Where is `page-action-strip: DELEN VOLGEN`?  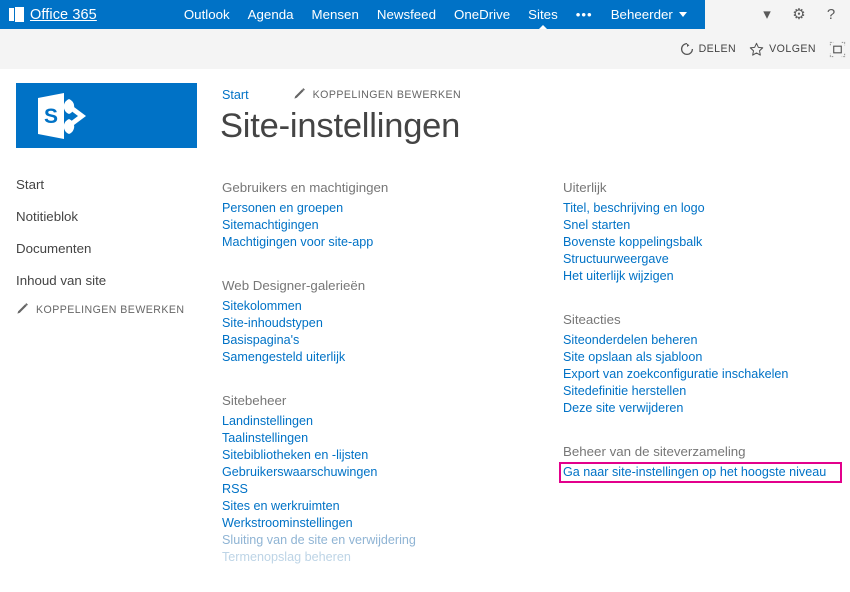
page-action-strip: DELEN VOLGEN is located at coordinates (425, 49).